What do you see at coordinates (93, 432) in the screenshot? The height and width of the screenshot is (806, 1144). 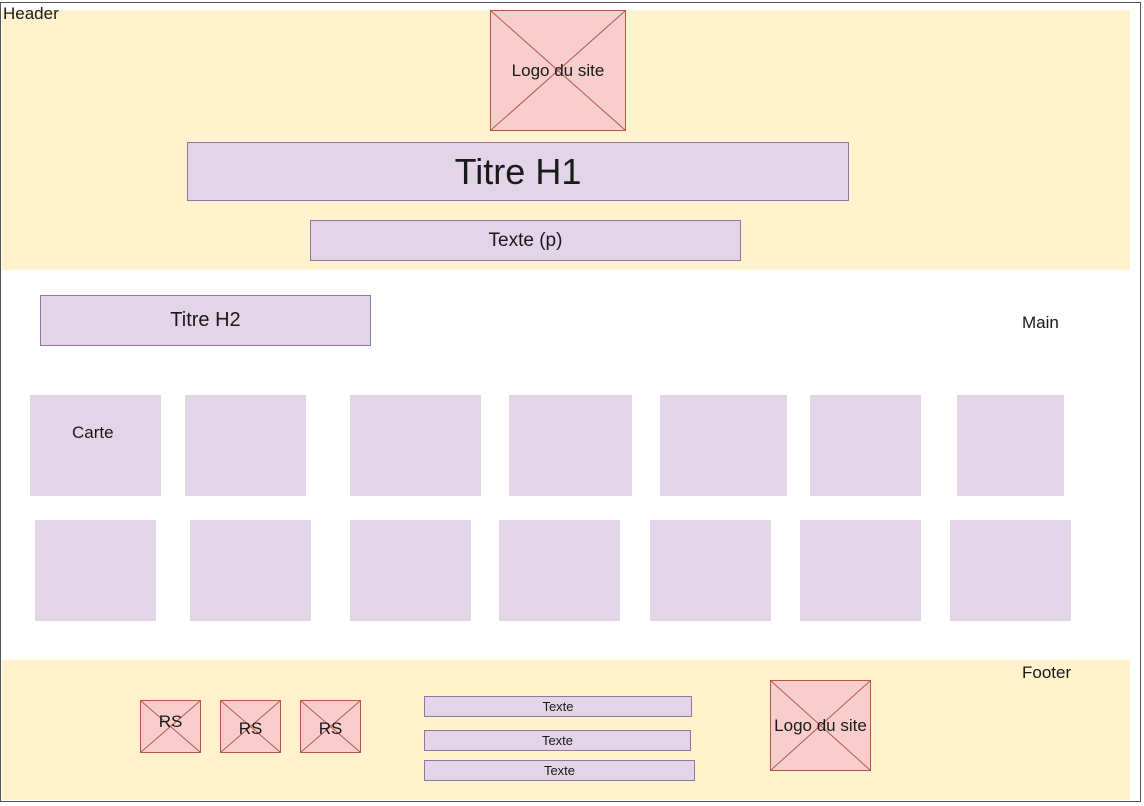 I see `card-label: Carte` at bounding box center [93, 432].